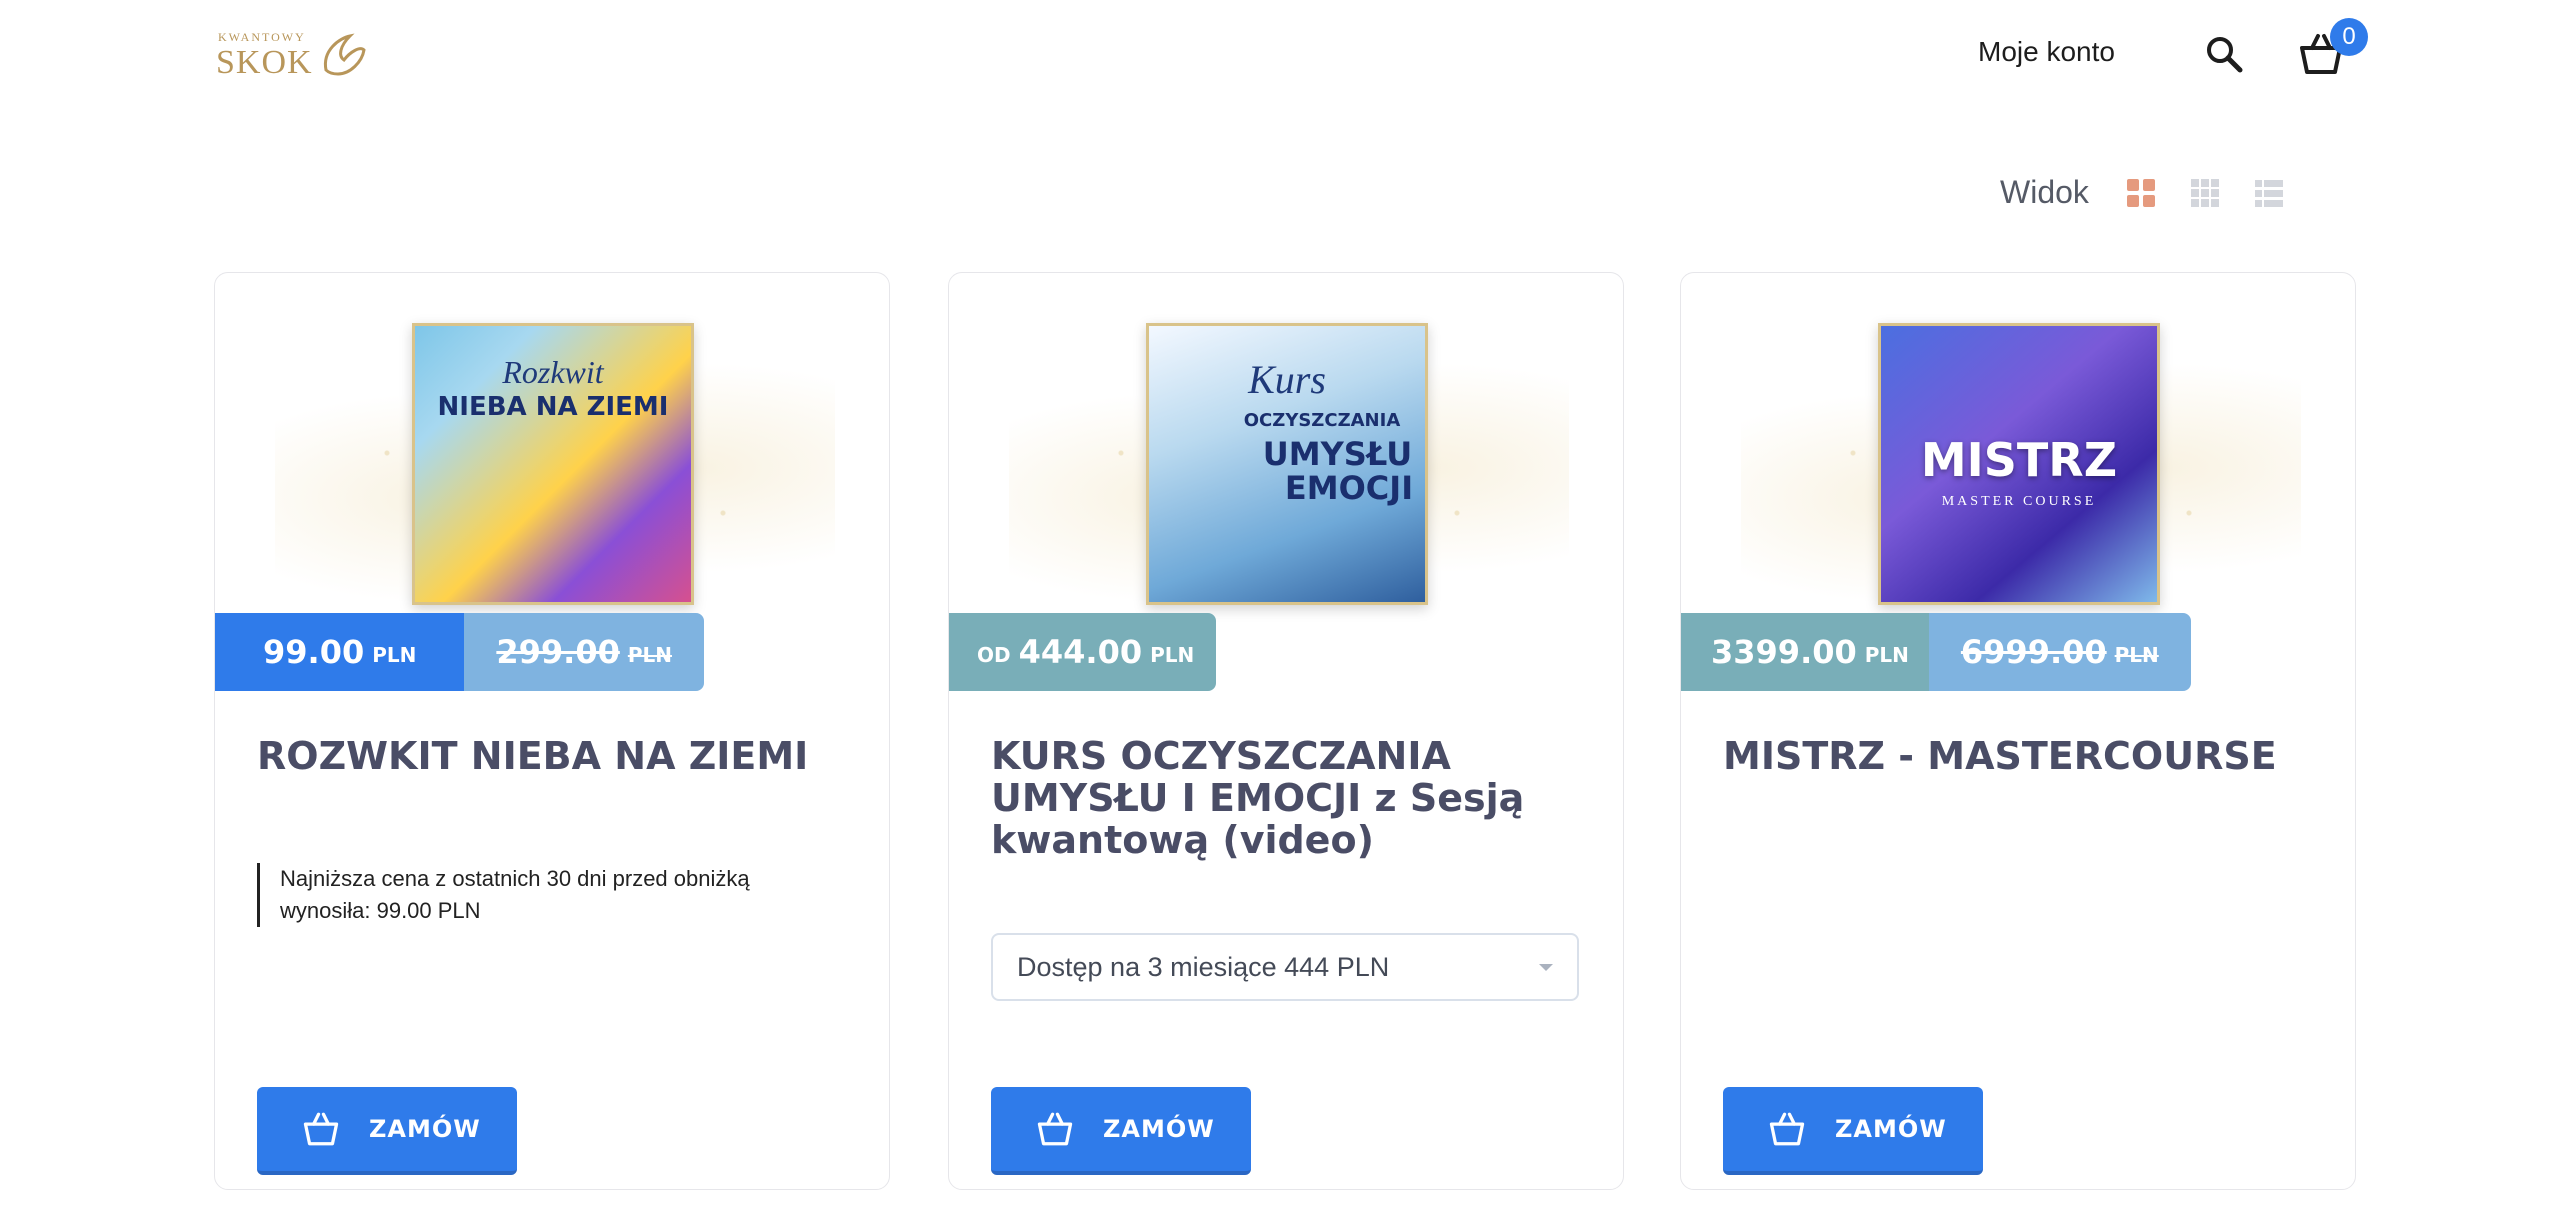  What do you see at coordinates (558, 652) in the screenshot?
I see `old-price-value: 299.00` at bounding box center [558, 652].